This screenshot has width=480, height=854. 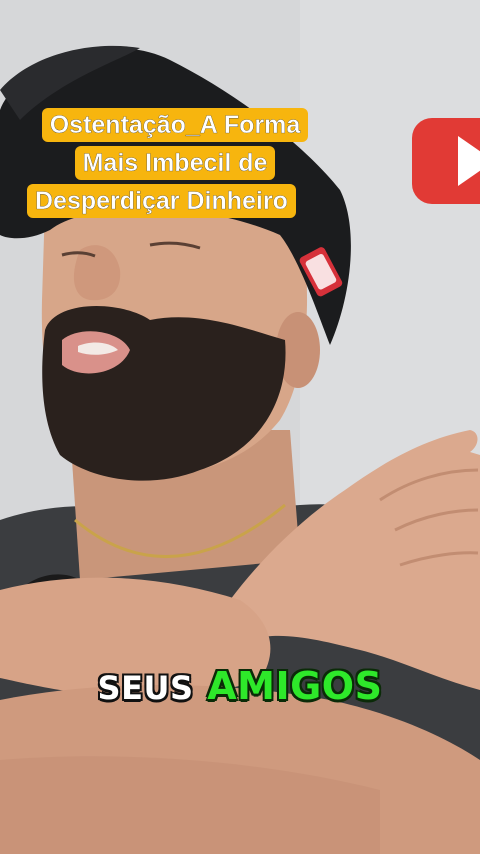 I want to click on caption-word-seus: SEUS, so click(x=145, y=688).